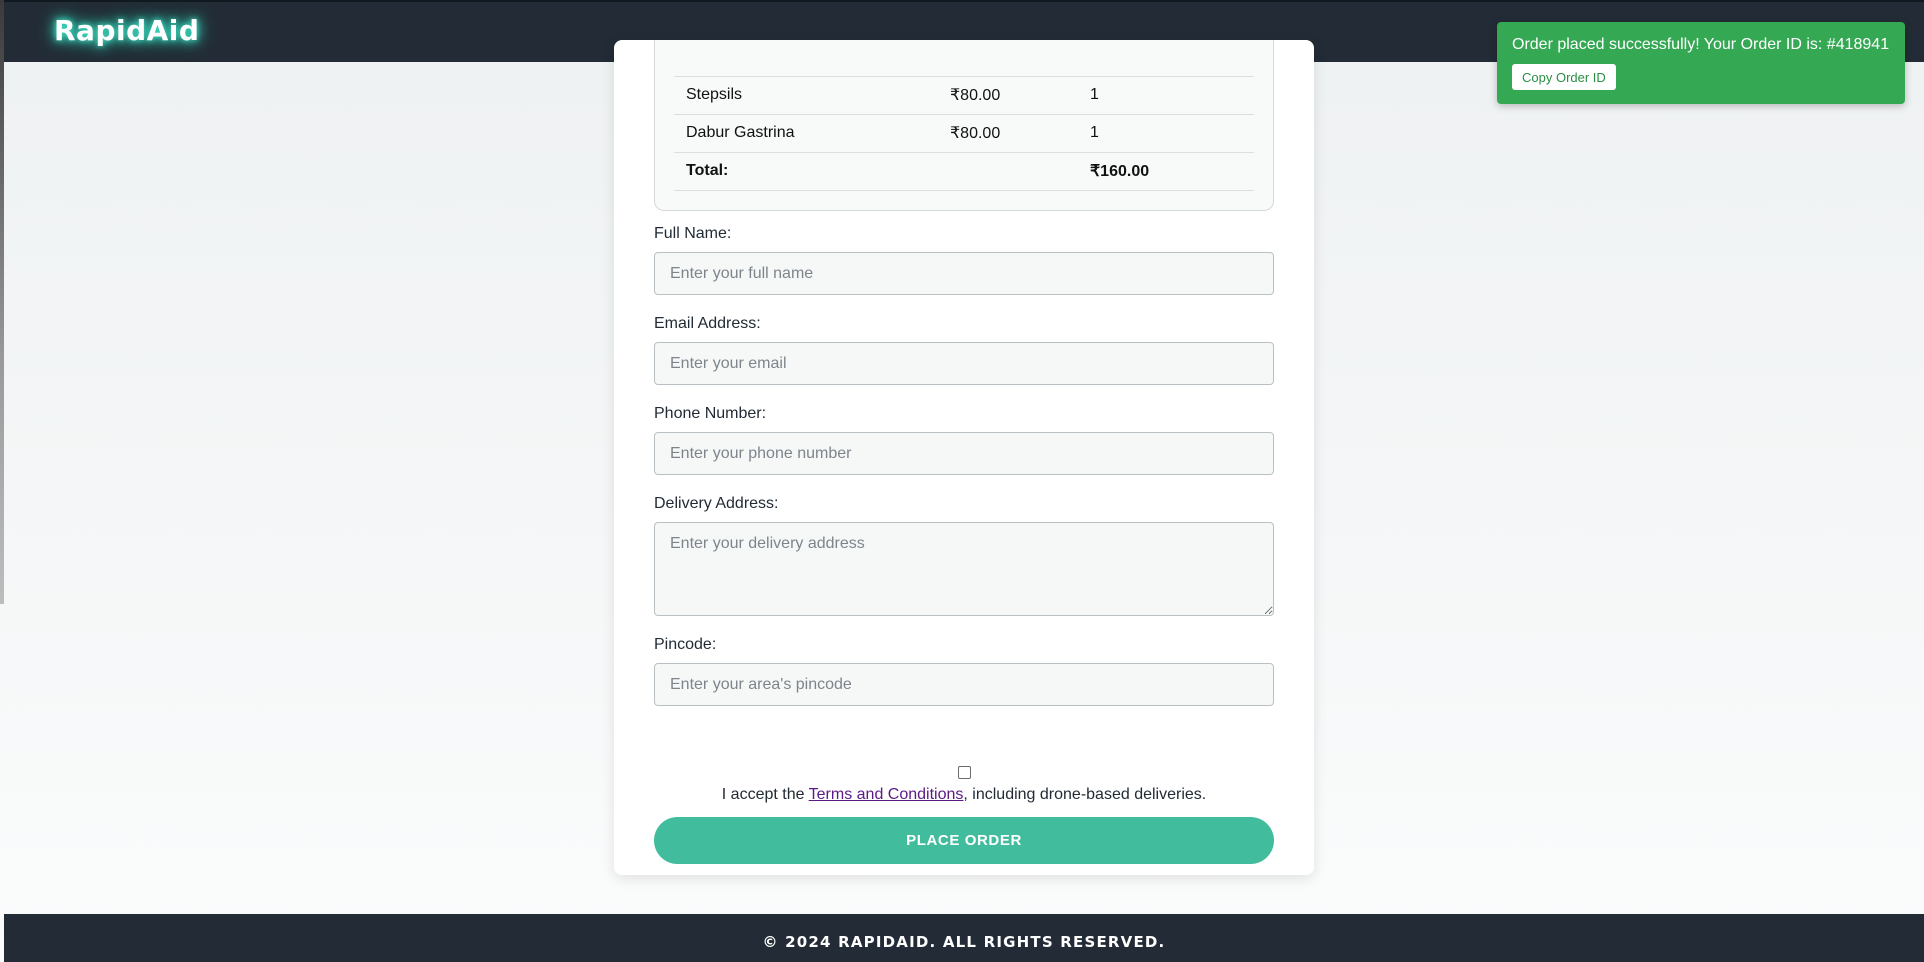  What do you see at coordinates (964, 453) in the screenshot?
I see `phone-input` at bounding box center [964, 453].